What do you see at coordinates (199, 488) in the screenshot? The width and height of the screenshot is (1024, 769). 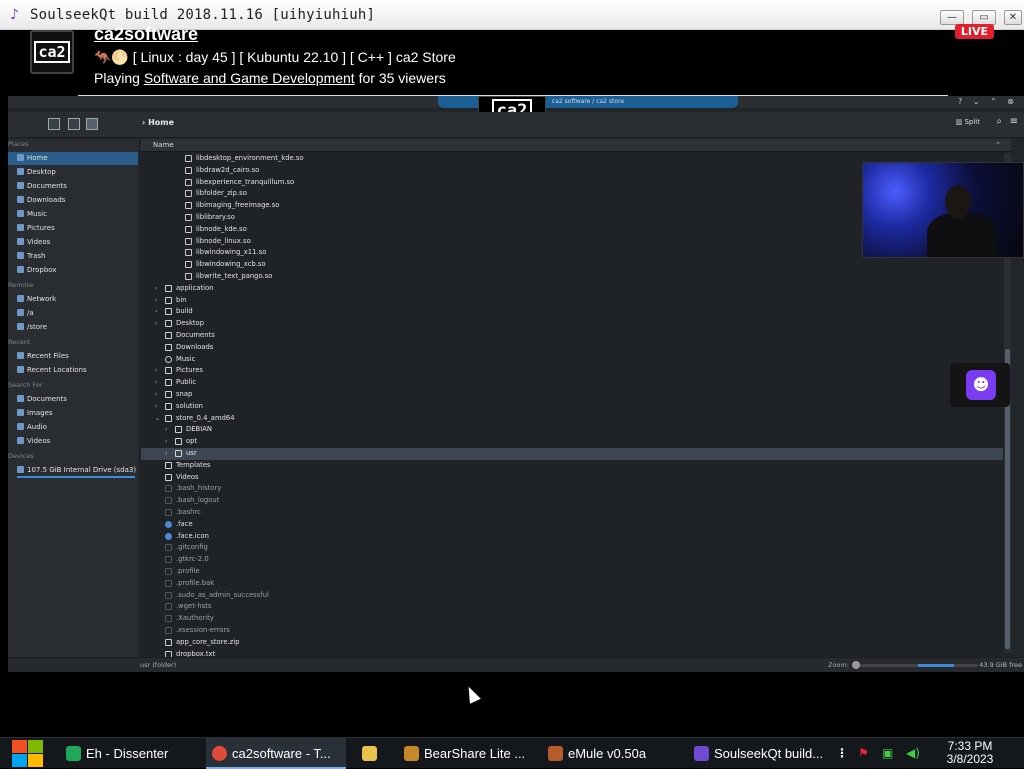 I see `file-name: .bash_history` at bounding box center [199, 488].